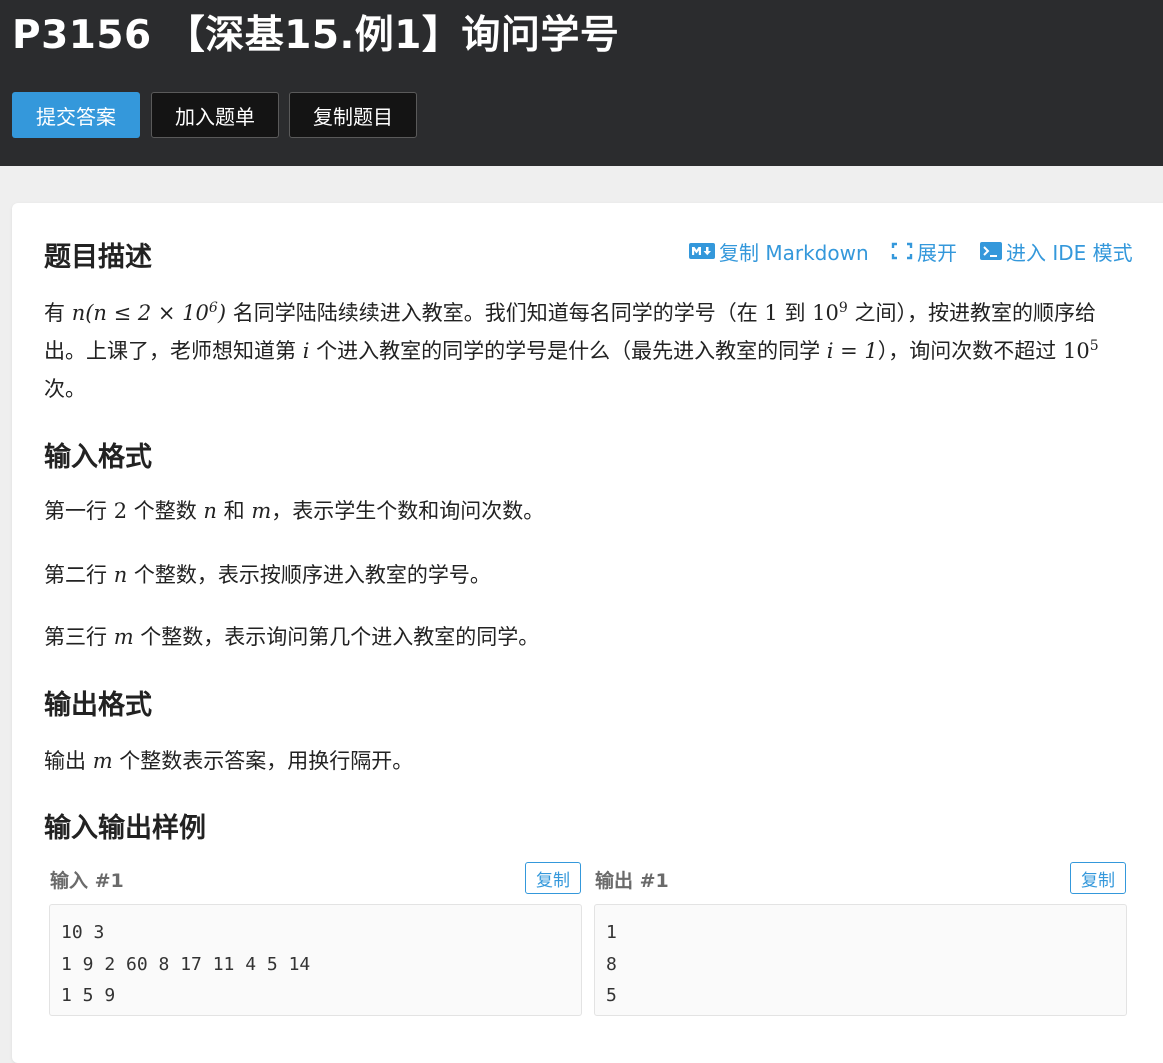 This screenshot has width=1163, height=1063. Describe the element at coordinates (98, 705) in the screenshot. I see `output-format-heading: 输出格式` at that location.